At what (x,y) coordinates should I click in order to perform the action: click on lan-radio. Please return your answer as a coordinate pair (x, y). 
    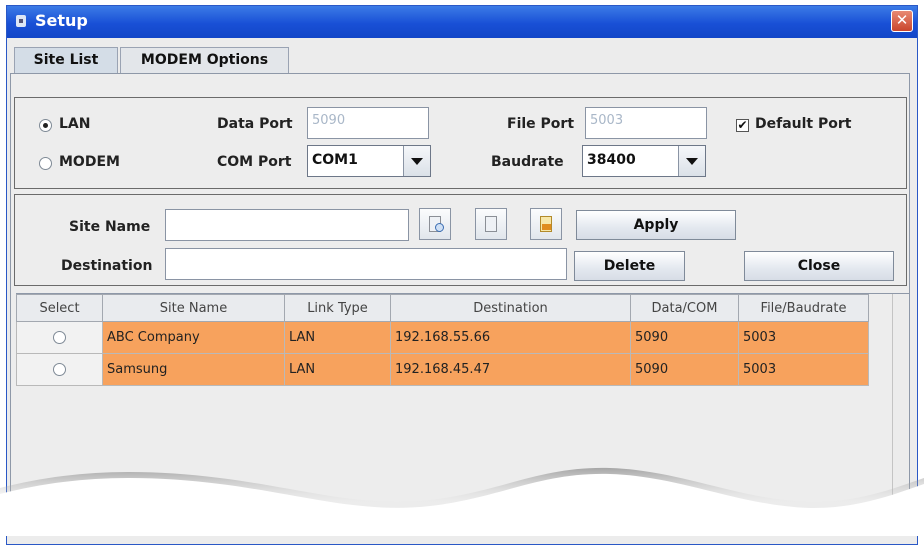
    Looking at the image, I should click on (45, 125).